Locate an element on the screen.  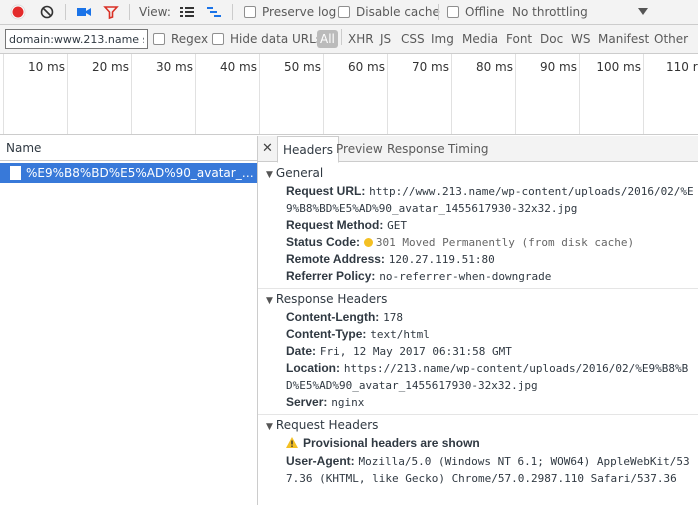
remote-address-key: Remote Address: is located at coordinates (335, 259).